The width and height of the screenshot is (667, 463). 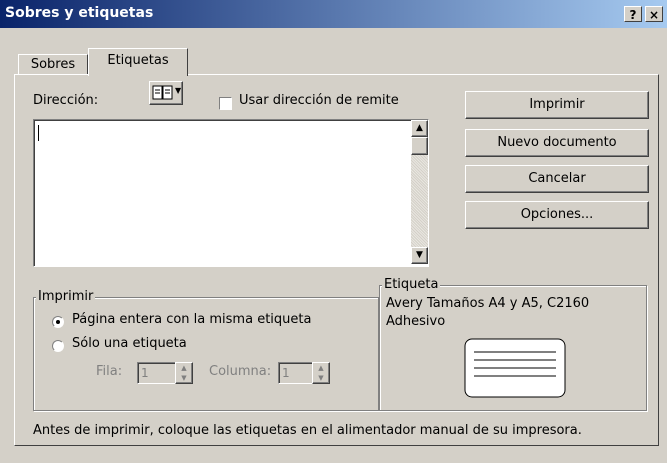 What do you see at coordinates (129, 343) in the screenshot?
I see `single-label-label: Sólo una etiqueta` at bounding box center [129, 343].